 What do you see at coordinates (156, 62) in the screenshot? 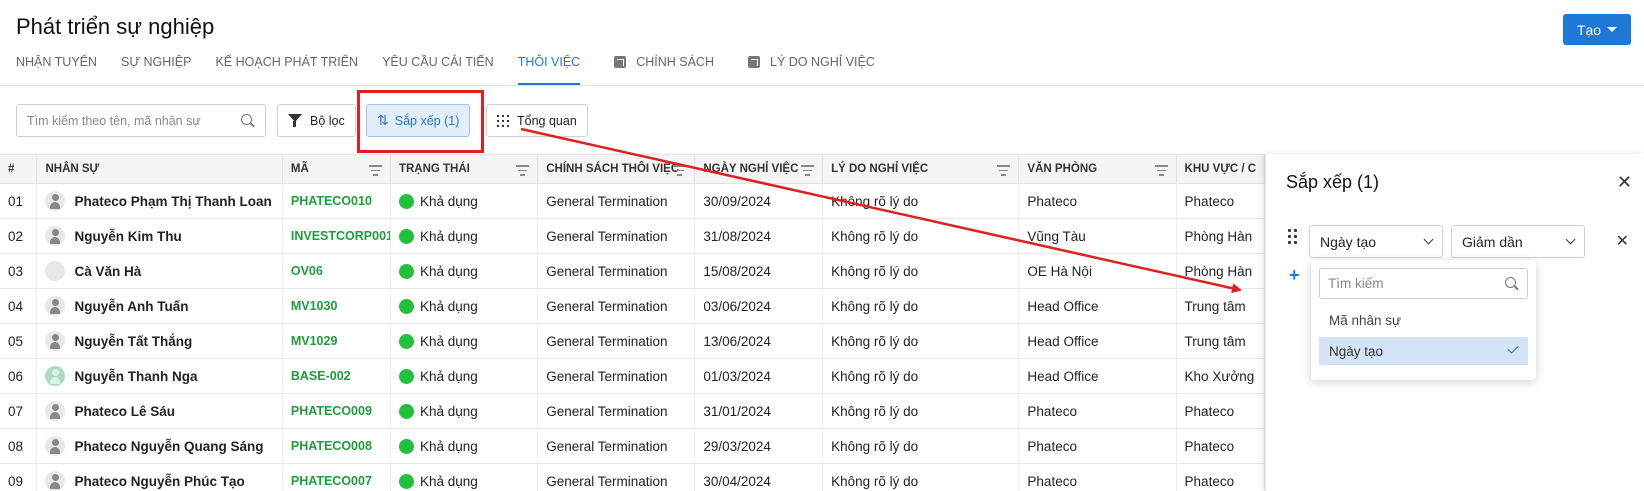
I see `tab-label: SỰ NGHIỆP` at bounding box center [156, 62].